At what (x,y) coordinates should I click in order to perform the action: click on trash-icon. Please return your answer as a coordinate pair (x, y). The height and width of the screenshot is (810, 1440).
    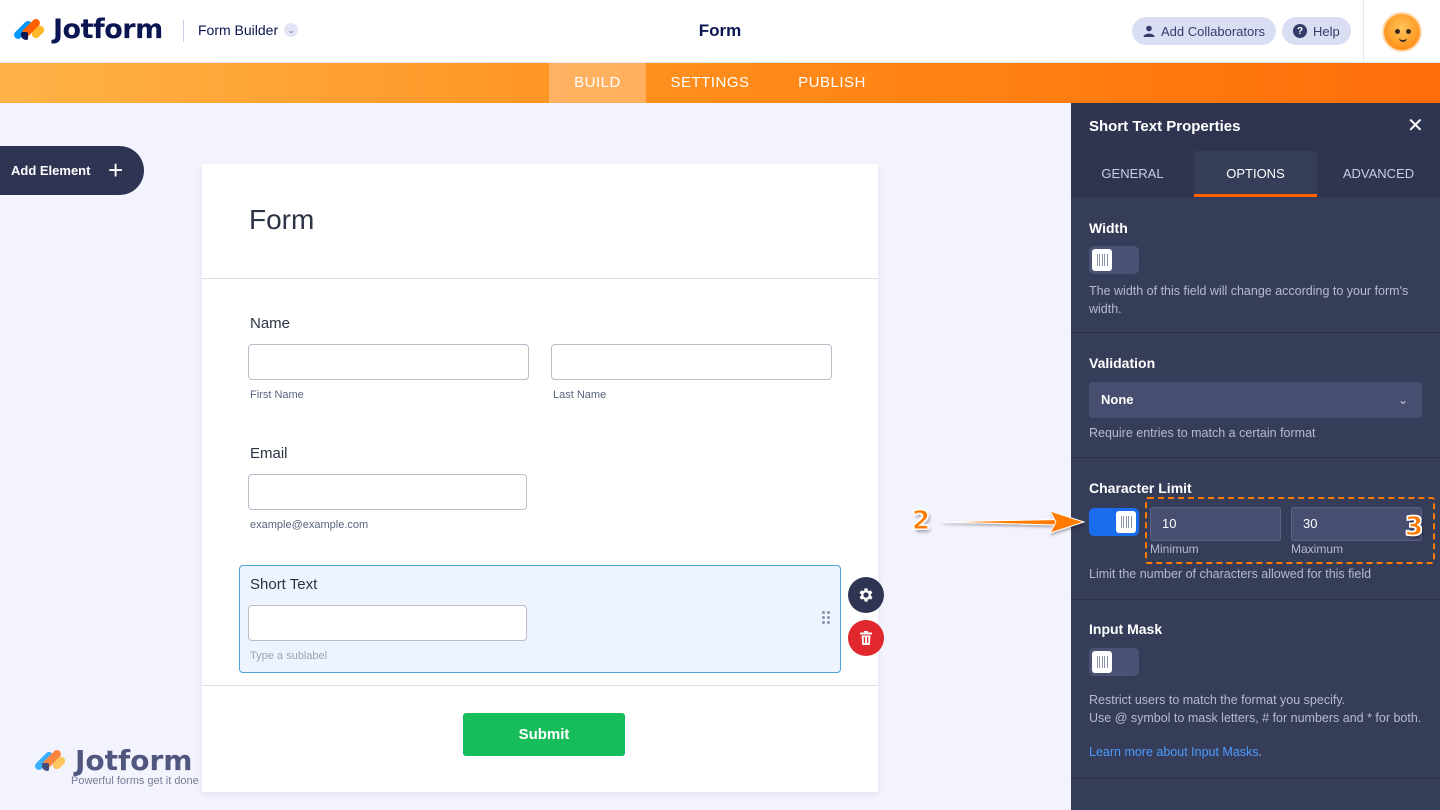
    Looking at the image, I should click on (866, 638).